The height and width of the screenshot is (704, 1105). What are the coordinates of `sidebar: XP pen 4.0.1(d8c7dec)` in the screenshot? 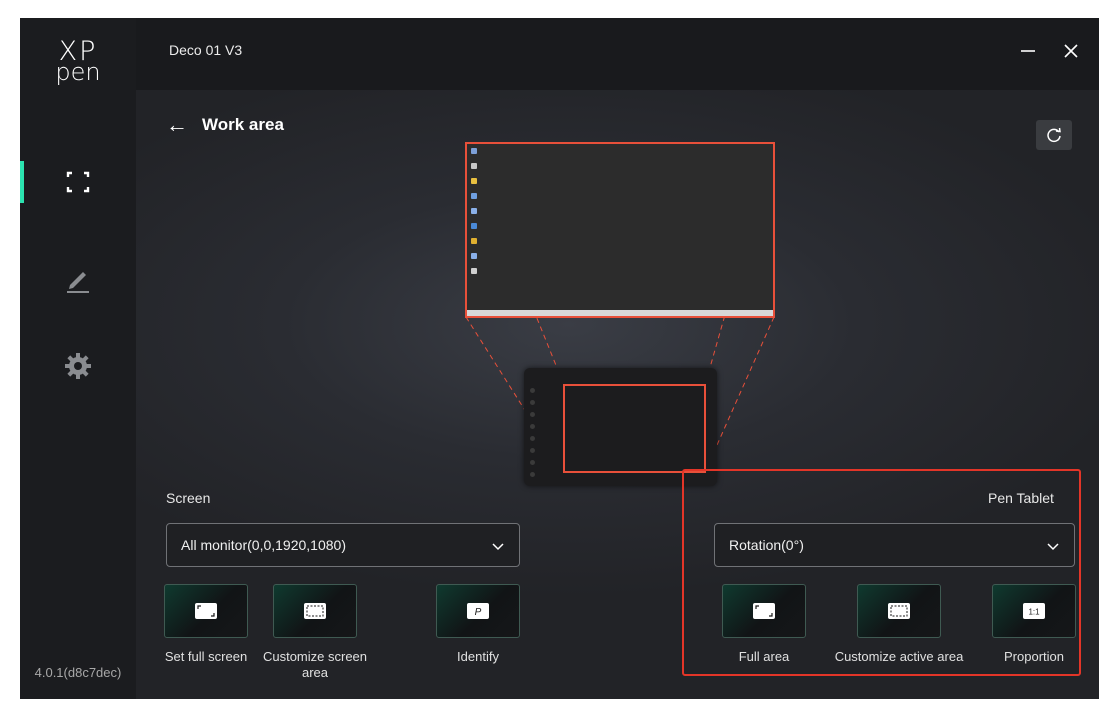 It's located at (78, 358).